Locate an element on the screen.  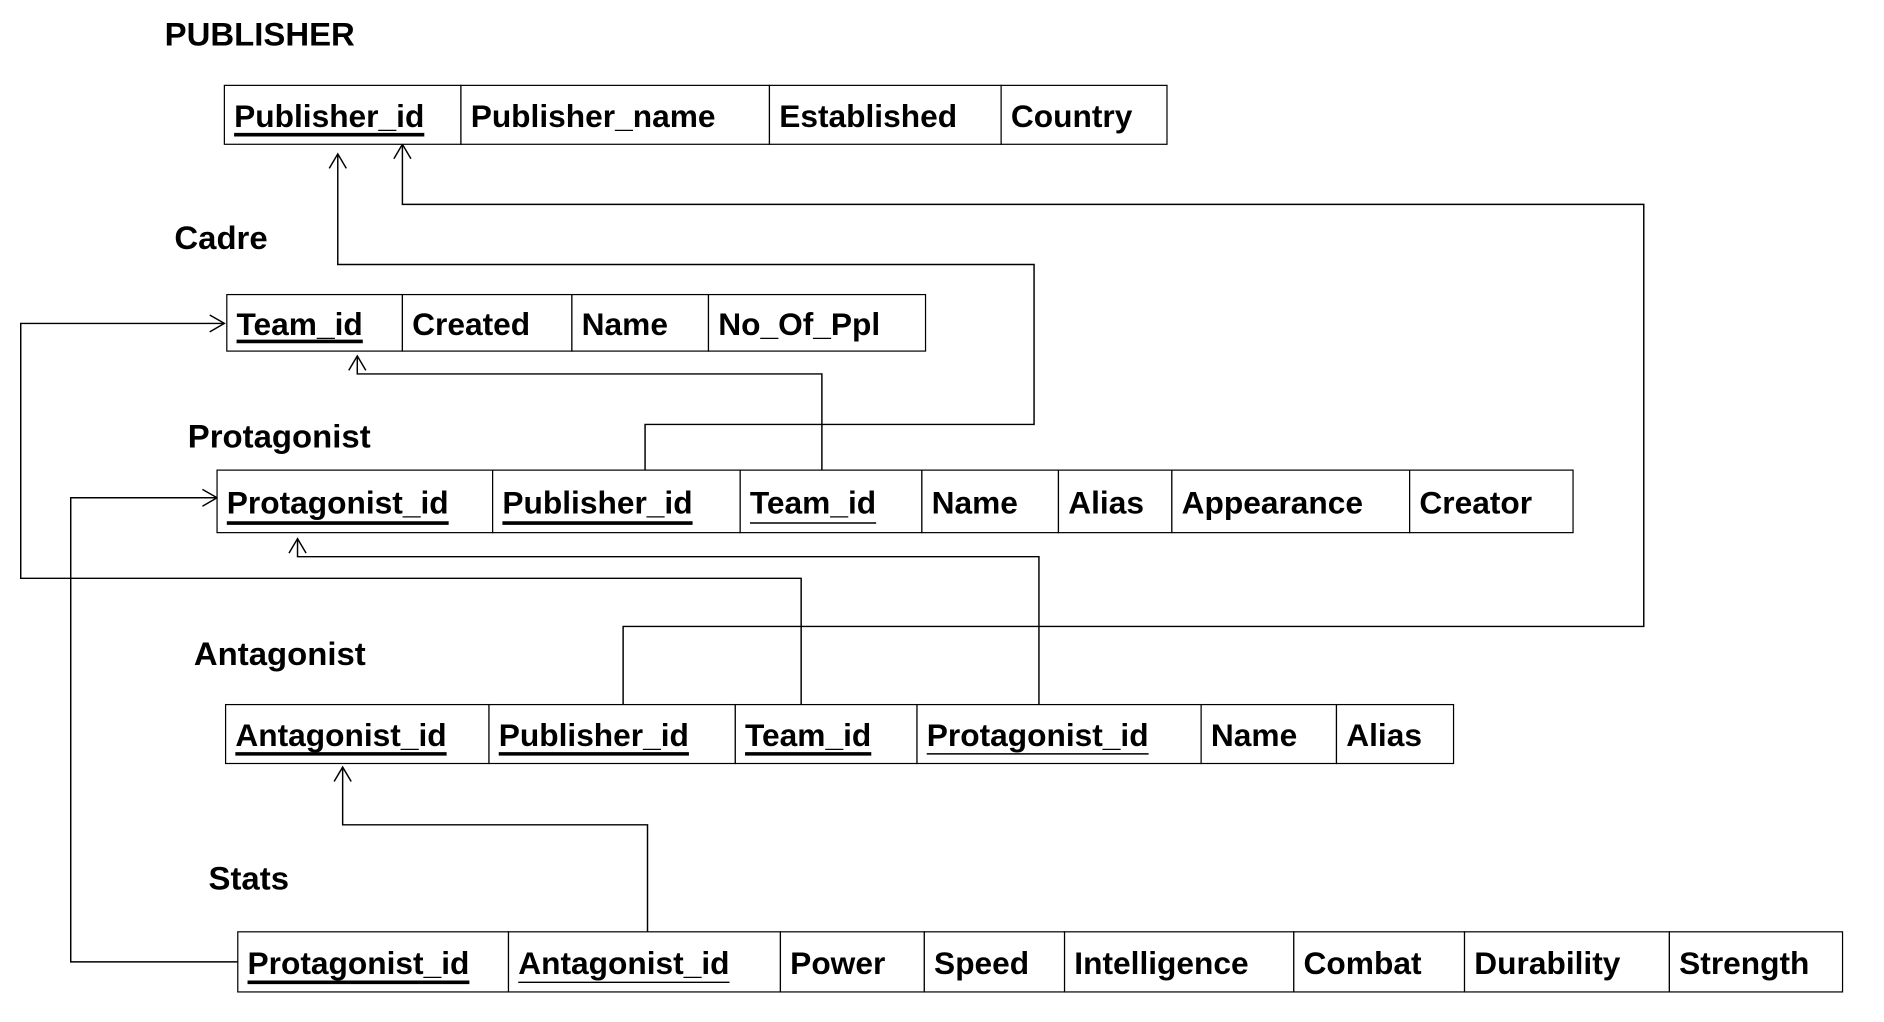
column-name: Strength is located at coordinates (1744, 963).